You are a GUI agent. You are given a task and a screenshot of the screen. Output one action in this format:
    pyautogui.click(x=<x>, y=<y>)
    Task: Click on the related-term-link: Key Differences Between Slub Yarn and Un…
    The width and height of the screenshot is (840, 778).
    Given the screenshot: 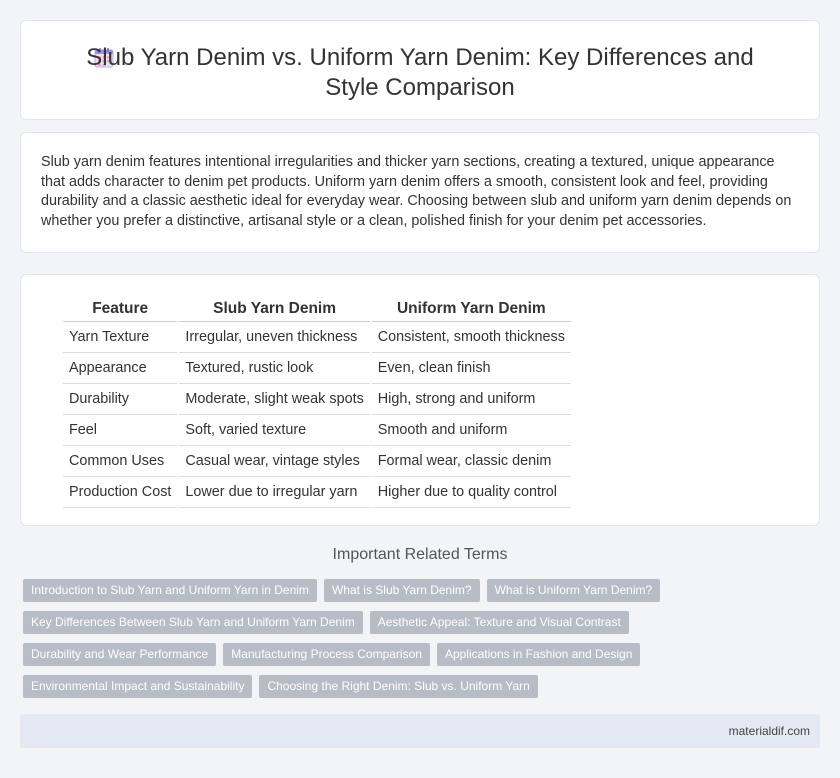 What is the action you would take?
    pyautogui.click(x=193, y=622)
    